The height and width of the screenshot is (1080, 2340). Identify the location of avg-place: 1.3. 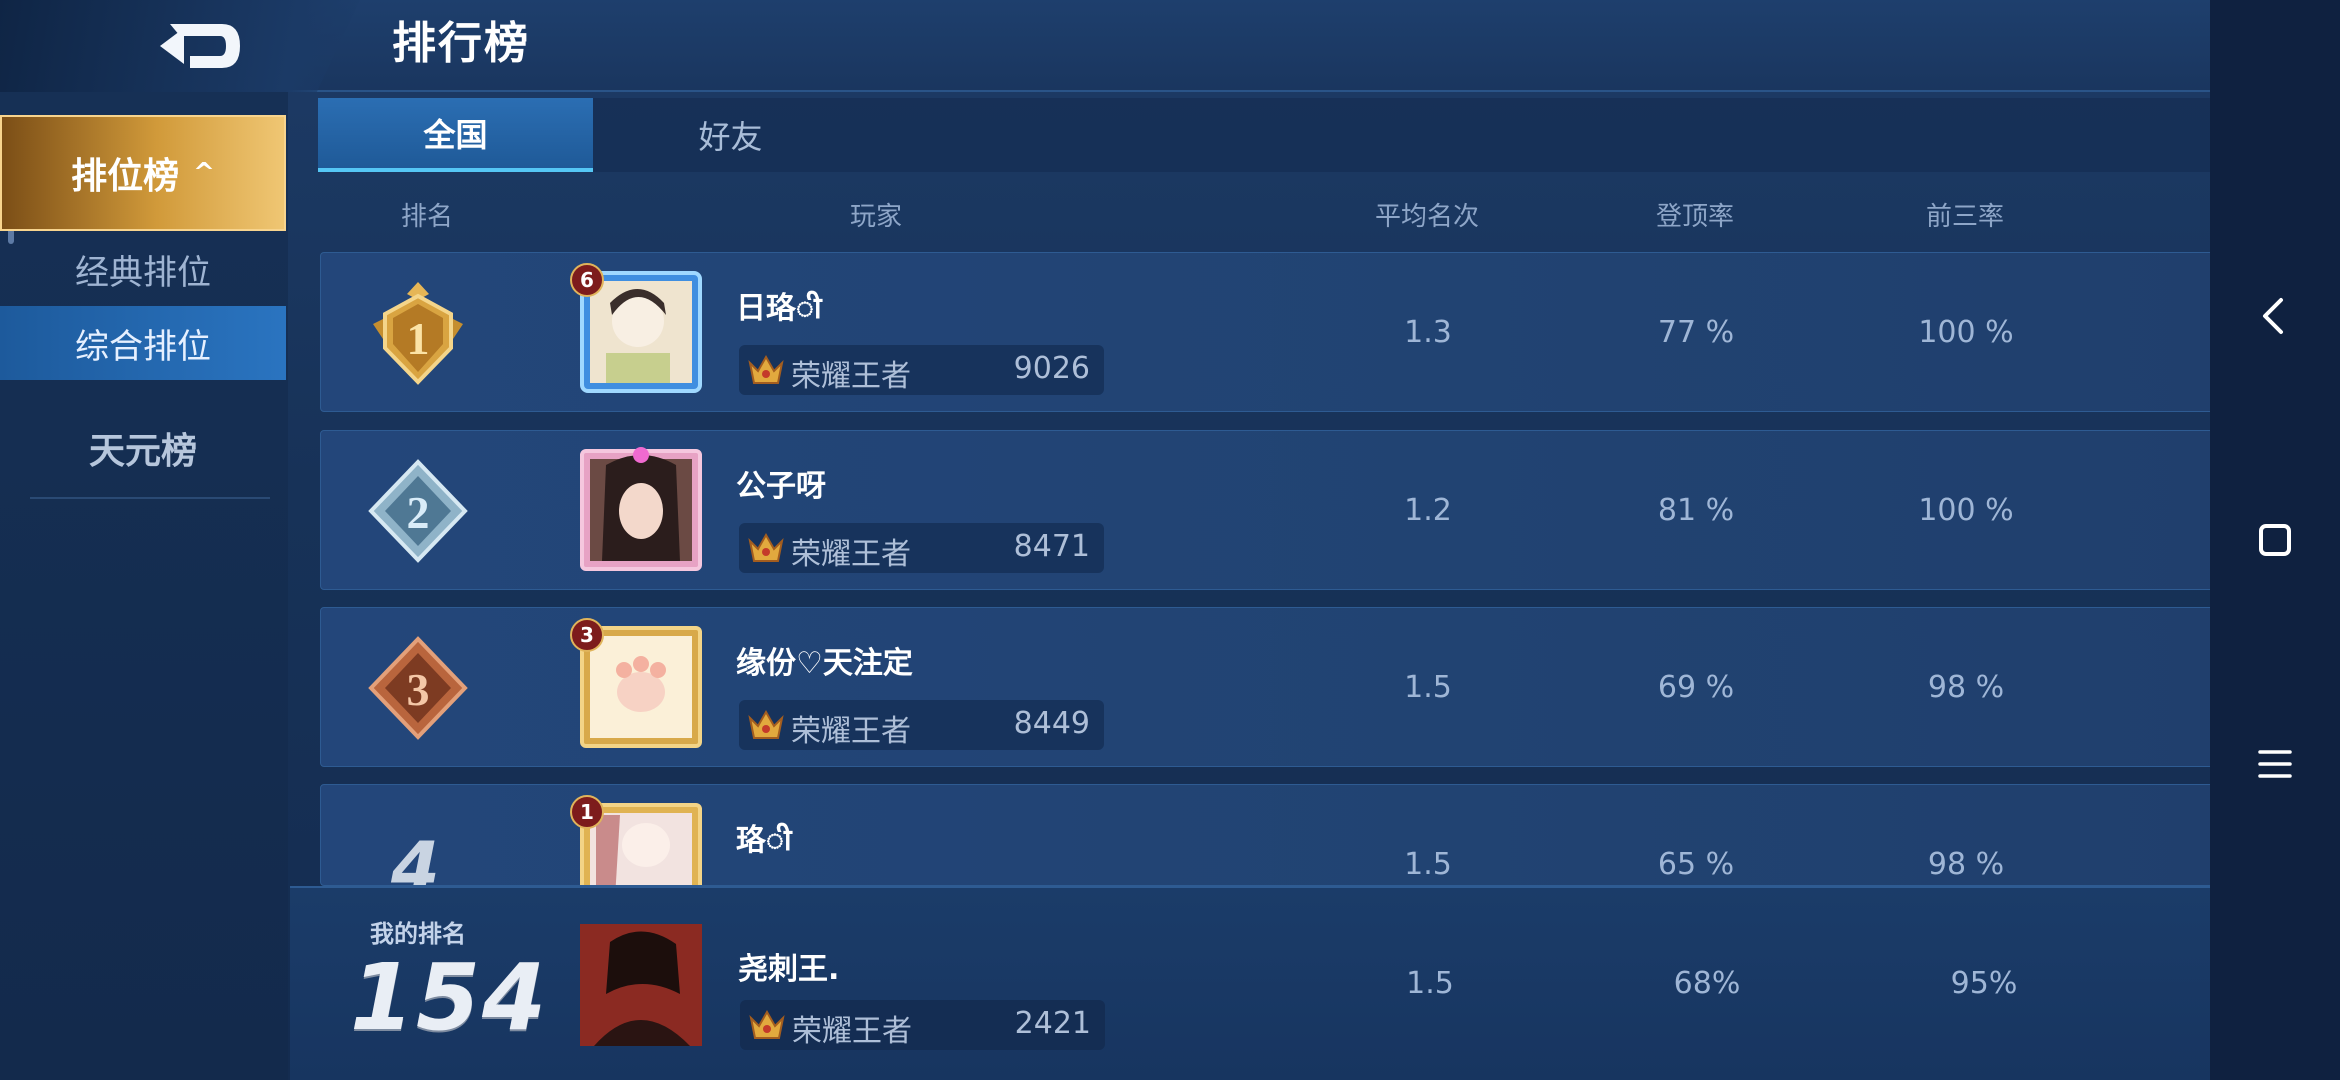
(1428, 332).